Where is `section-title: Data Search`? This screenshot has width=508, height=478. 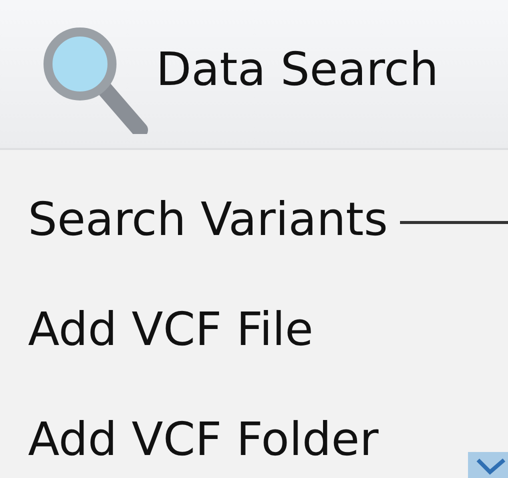
section-title: Data Search is located at coordinates (297, 69).